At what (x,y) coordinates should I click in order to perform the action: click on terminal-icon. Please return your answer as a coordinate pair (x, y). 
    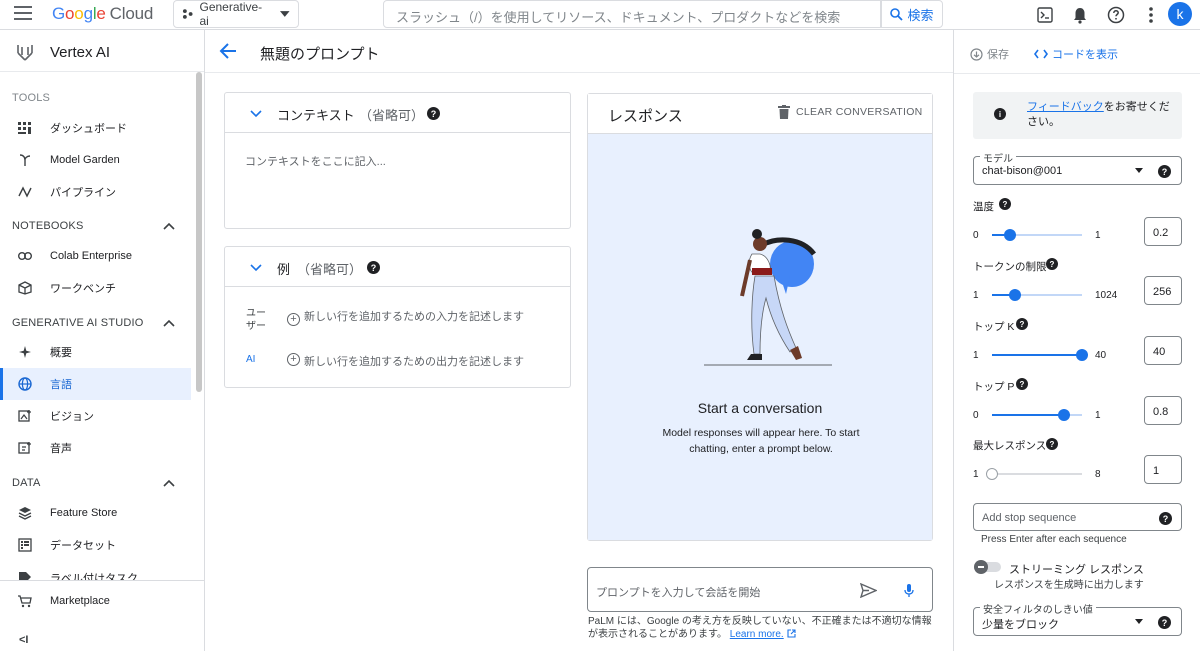
    Looking at the image, I should click on (1045, 15).